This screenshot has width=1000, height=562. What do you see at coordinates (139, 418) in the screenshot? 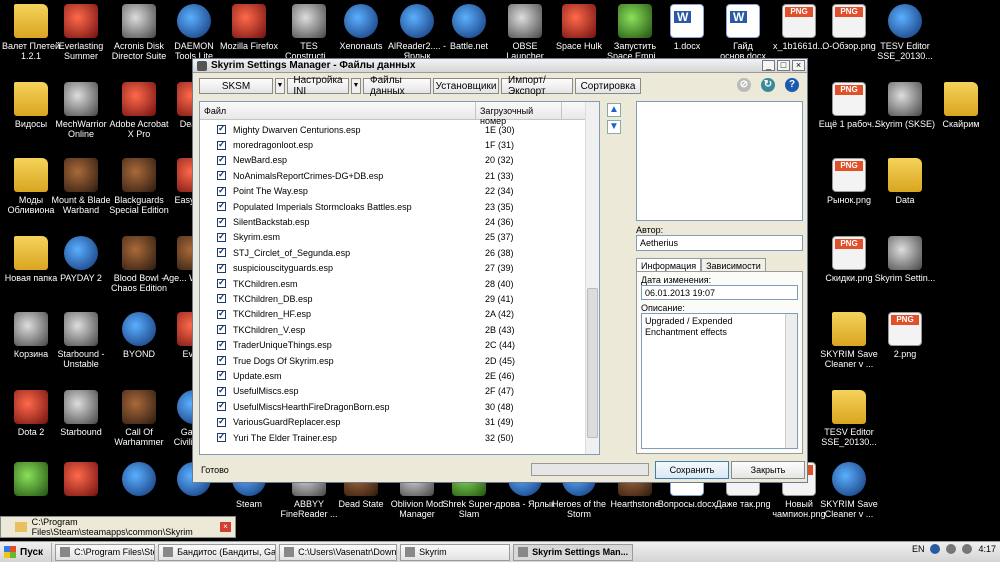
I see `desktop-icon: Call Of Warhammer` at bounding box center [139, 418].